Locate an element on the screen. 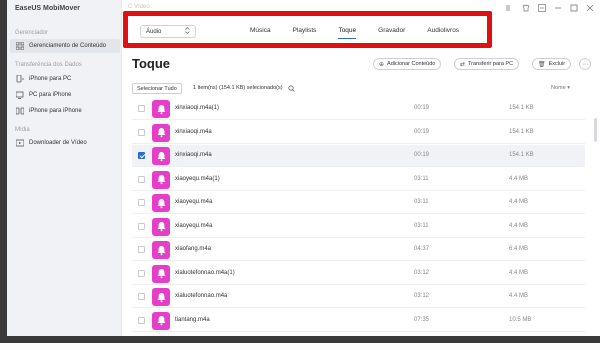 The height and width of the screenshot is (343, 600). list-item: xialuotefonnao.m4a 03:12 4.4 MB is located at coordinates (358, 297).